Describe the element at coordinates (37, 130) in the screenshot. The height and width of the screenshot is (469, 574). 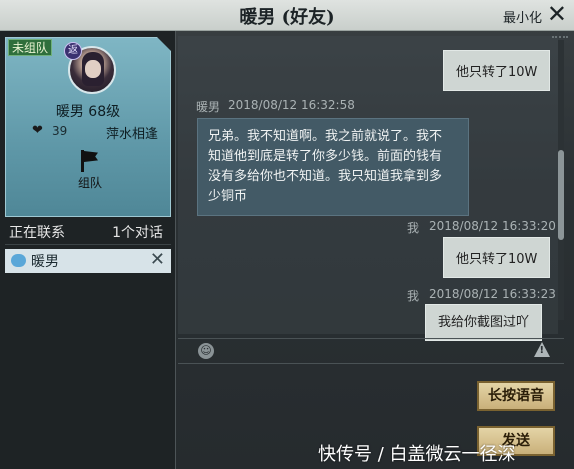
I see `heart-icon: ❤` at that location.